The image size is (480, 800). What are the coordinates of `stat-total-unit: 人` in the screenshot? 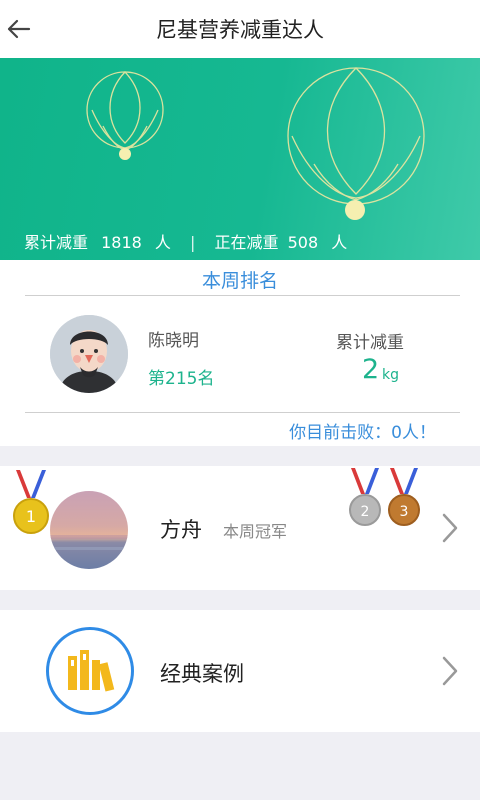 It's located at (162, 242).